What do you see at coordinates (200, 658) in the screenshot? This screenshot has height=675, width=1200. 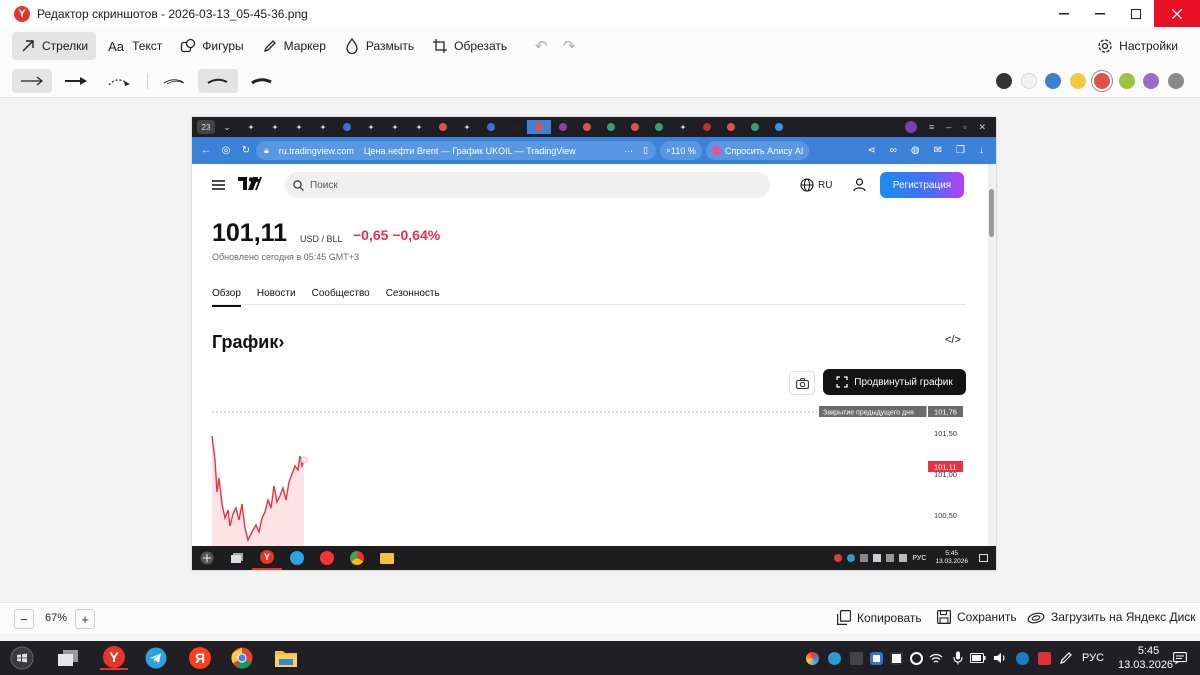 I see `yandex-icon: Я` at bounding box center [200, 658].